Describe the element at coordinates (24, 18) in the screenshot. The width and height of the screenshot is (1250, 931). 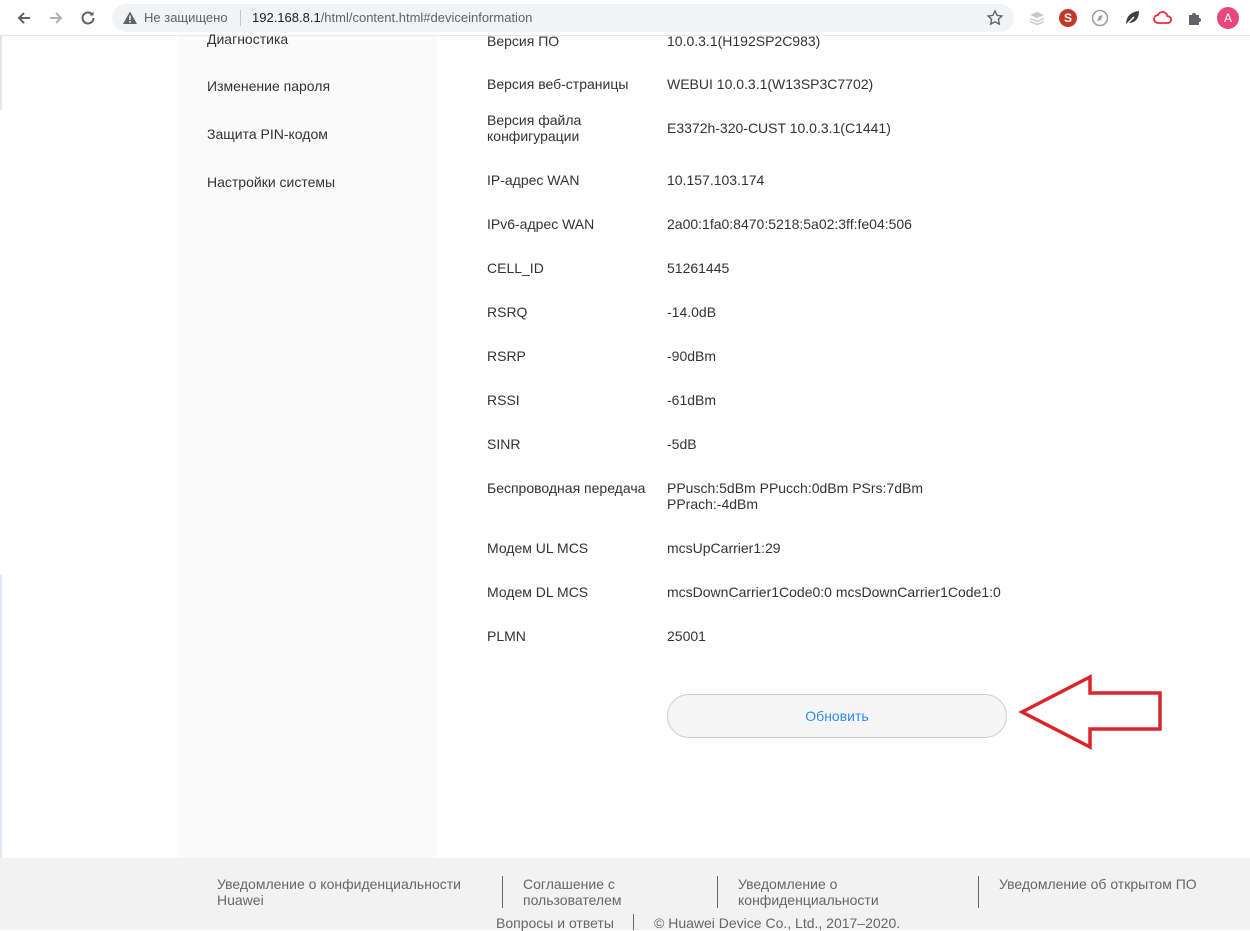
I see `back-icon` at that location.